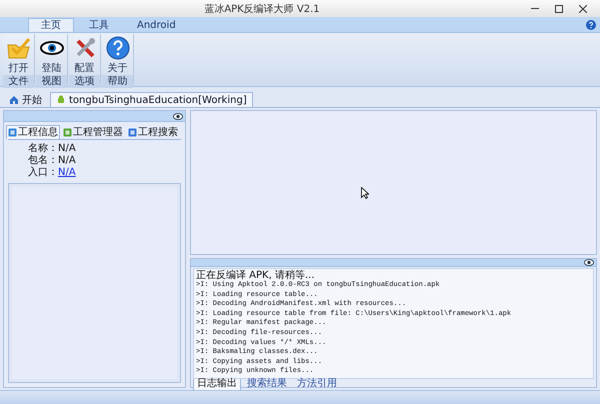  What do you see at coordinates (67, 132) in the screenshot?
I see `folder-icon` at bounding box center [67, 132].